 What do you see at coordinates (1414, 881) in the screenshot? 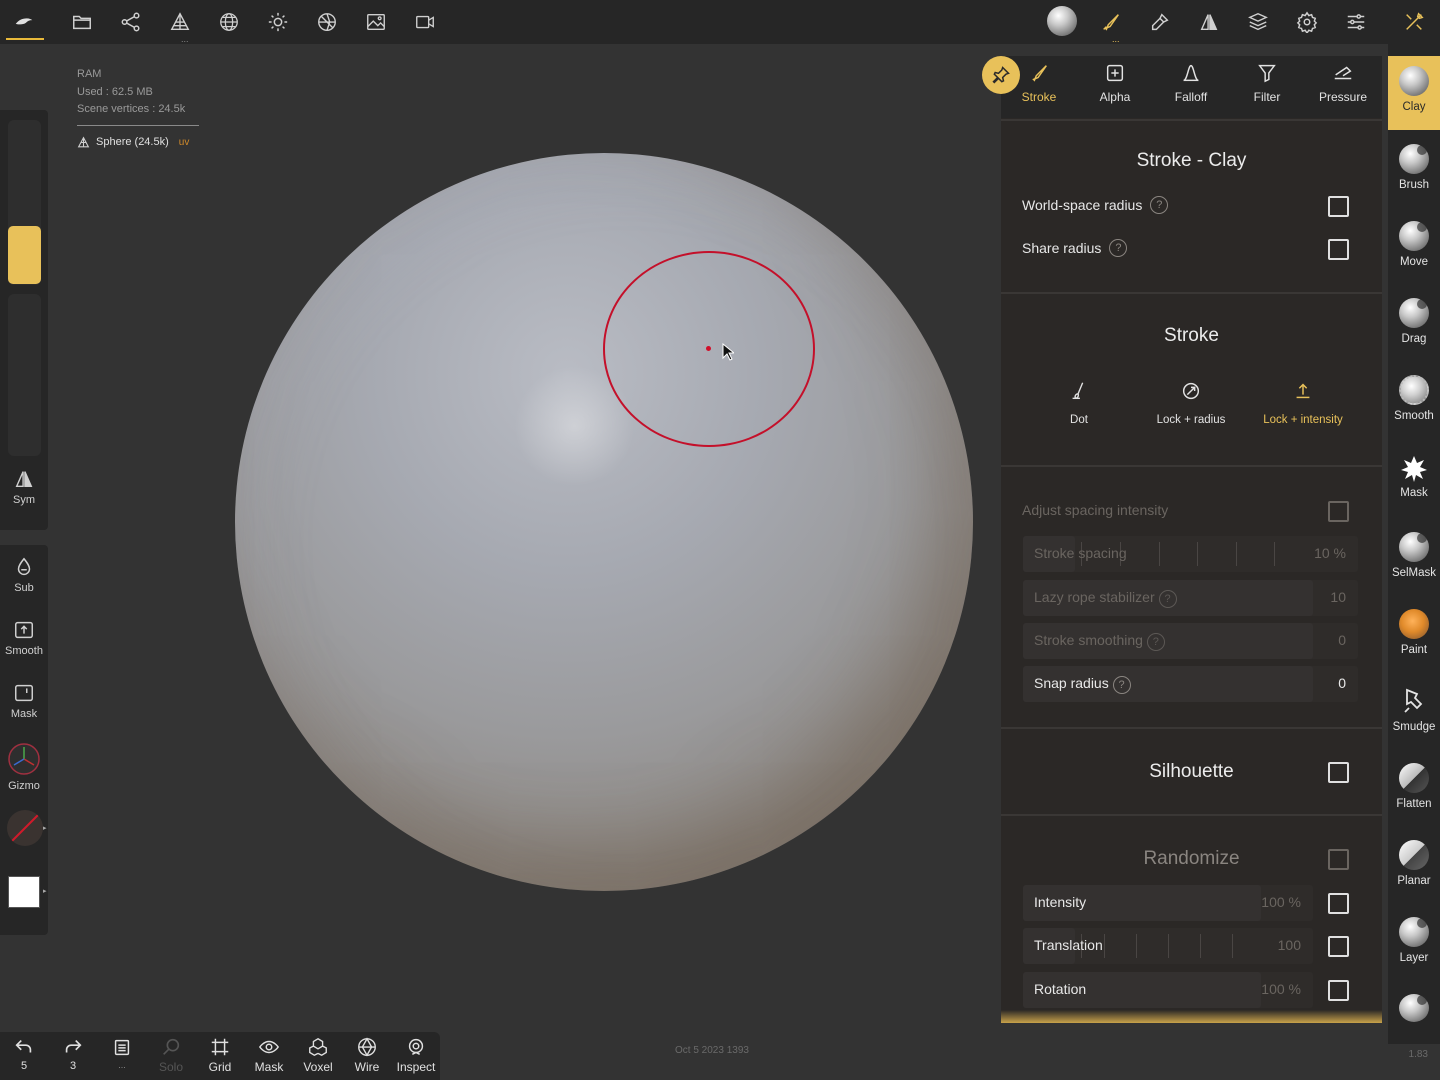
I see `tool-planar-label: Planar` at bounding box center [1414, 881].